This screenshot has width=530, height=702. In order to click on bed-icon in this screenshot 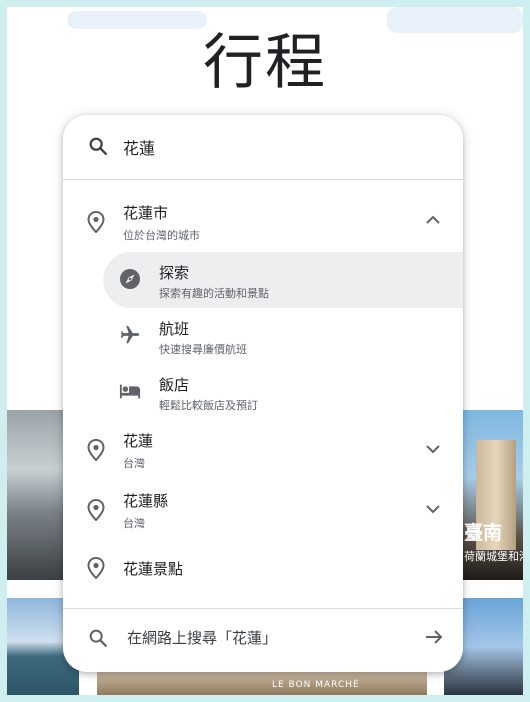, I will do `click(130, 393)`.